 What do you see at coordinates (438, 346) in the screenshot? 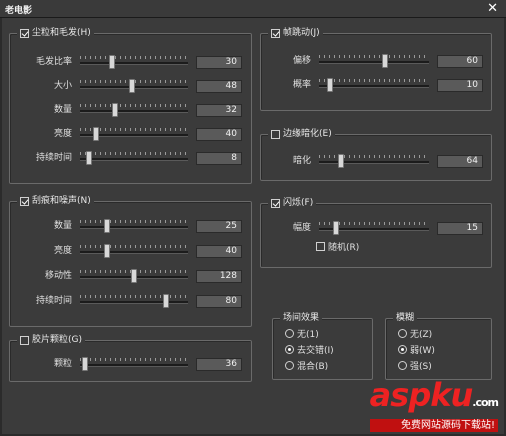
I see `group-blur: 模糊 无(Z) 弱(W) 强(S)` at bounding box center [438, 346].